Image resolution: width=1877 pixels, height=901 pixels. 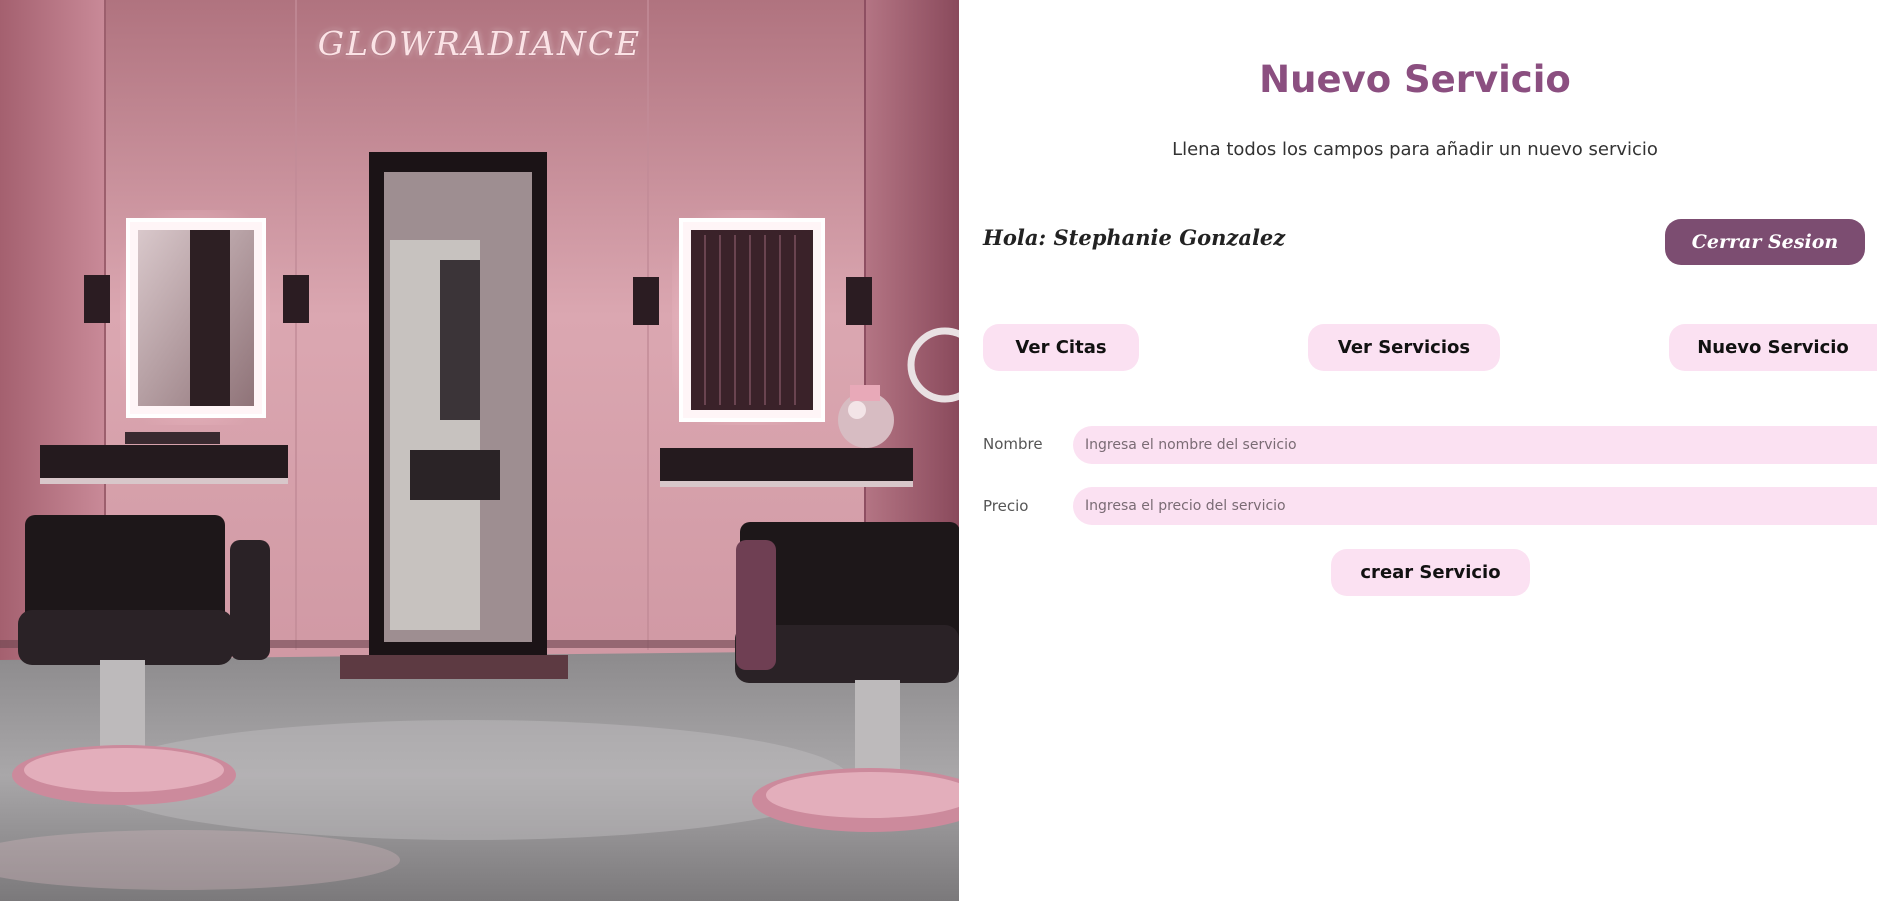 What do you see at coordinates (479, 43) in the screenshot?
I see `brand-logo: GLOWRADIANCE` at bounding box center [479, 43].